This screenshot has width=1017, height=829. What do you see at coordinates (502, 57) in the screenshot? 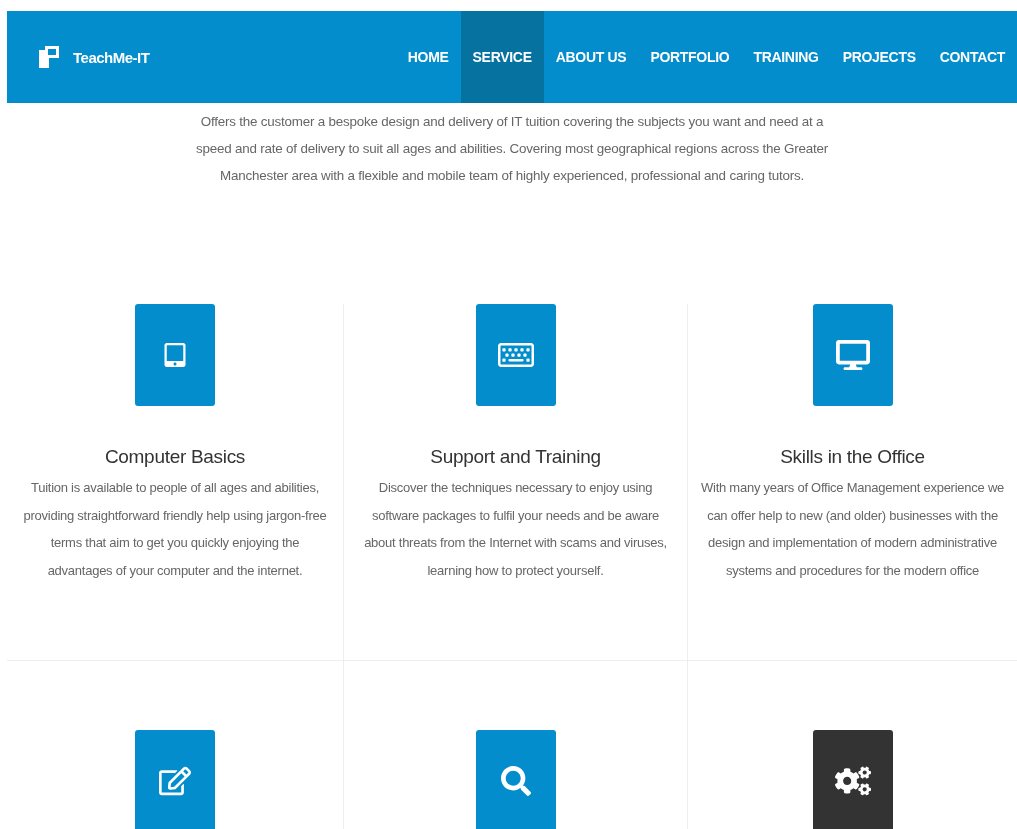
I see `nav-link: SERVICE` at bounding box center [502, 57].